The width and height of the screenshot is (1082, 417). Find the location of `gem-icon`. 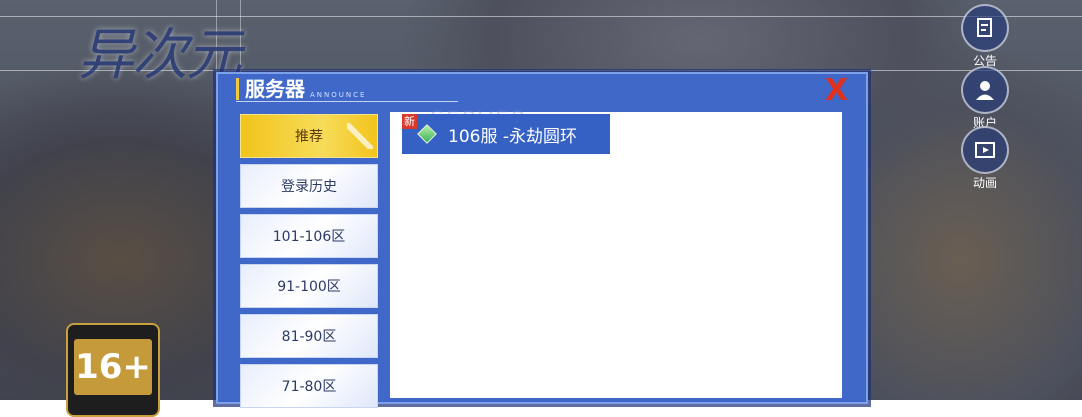

gem-icon is located at coordinates (427, 134).